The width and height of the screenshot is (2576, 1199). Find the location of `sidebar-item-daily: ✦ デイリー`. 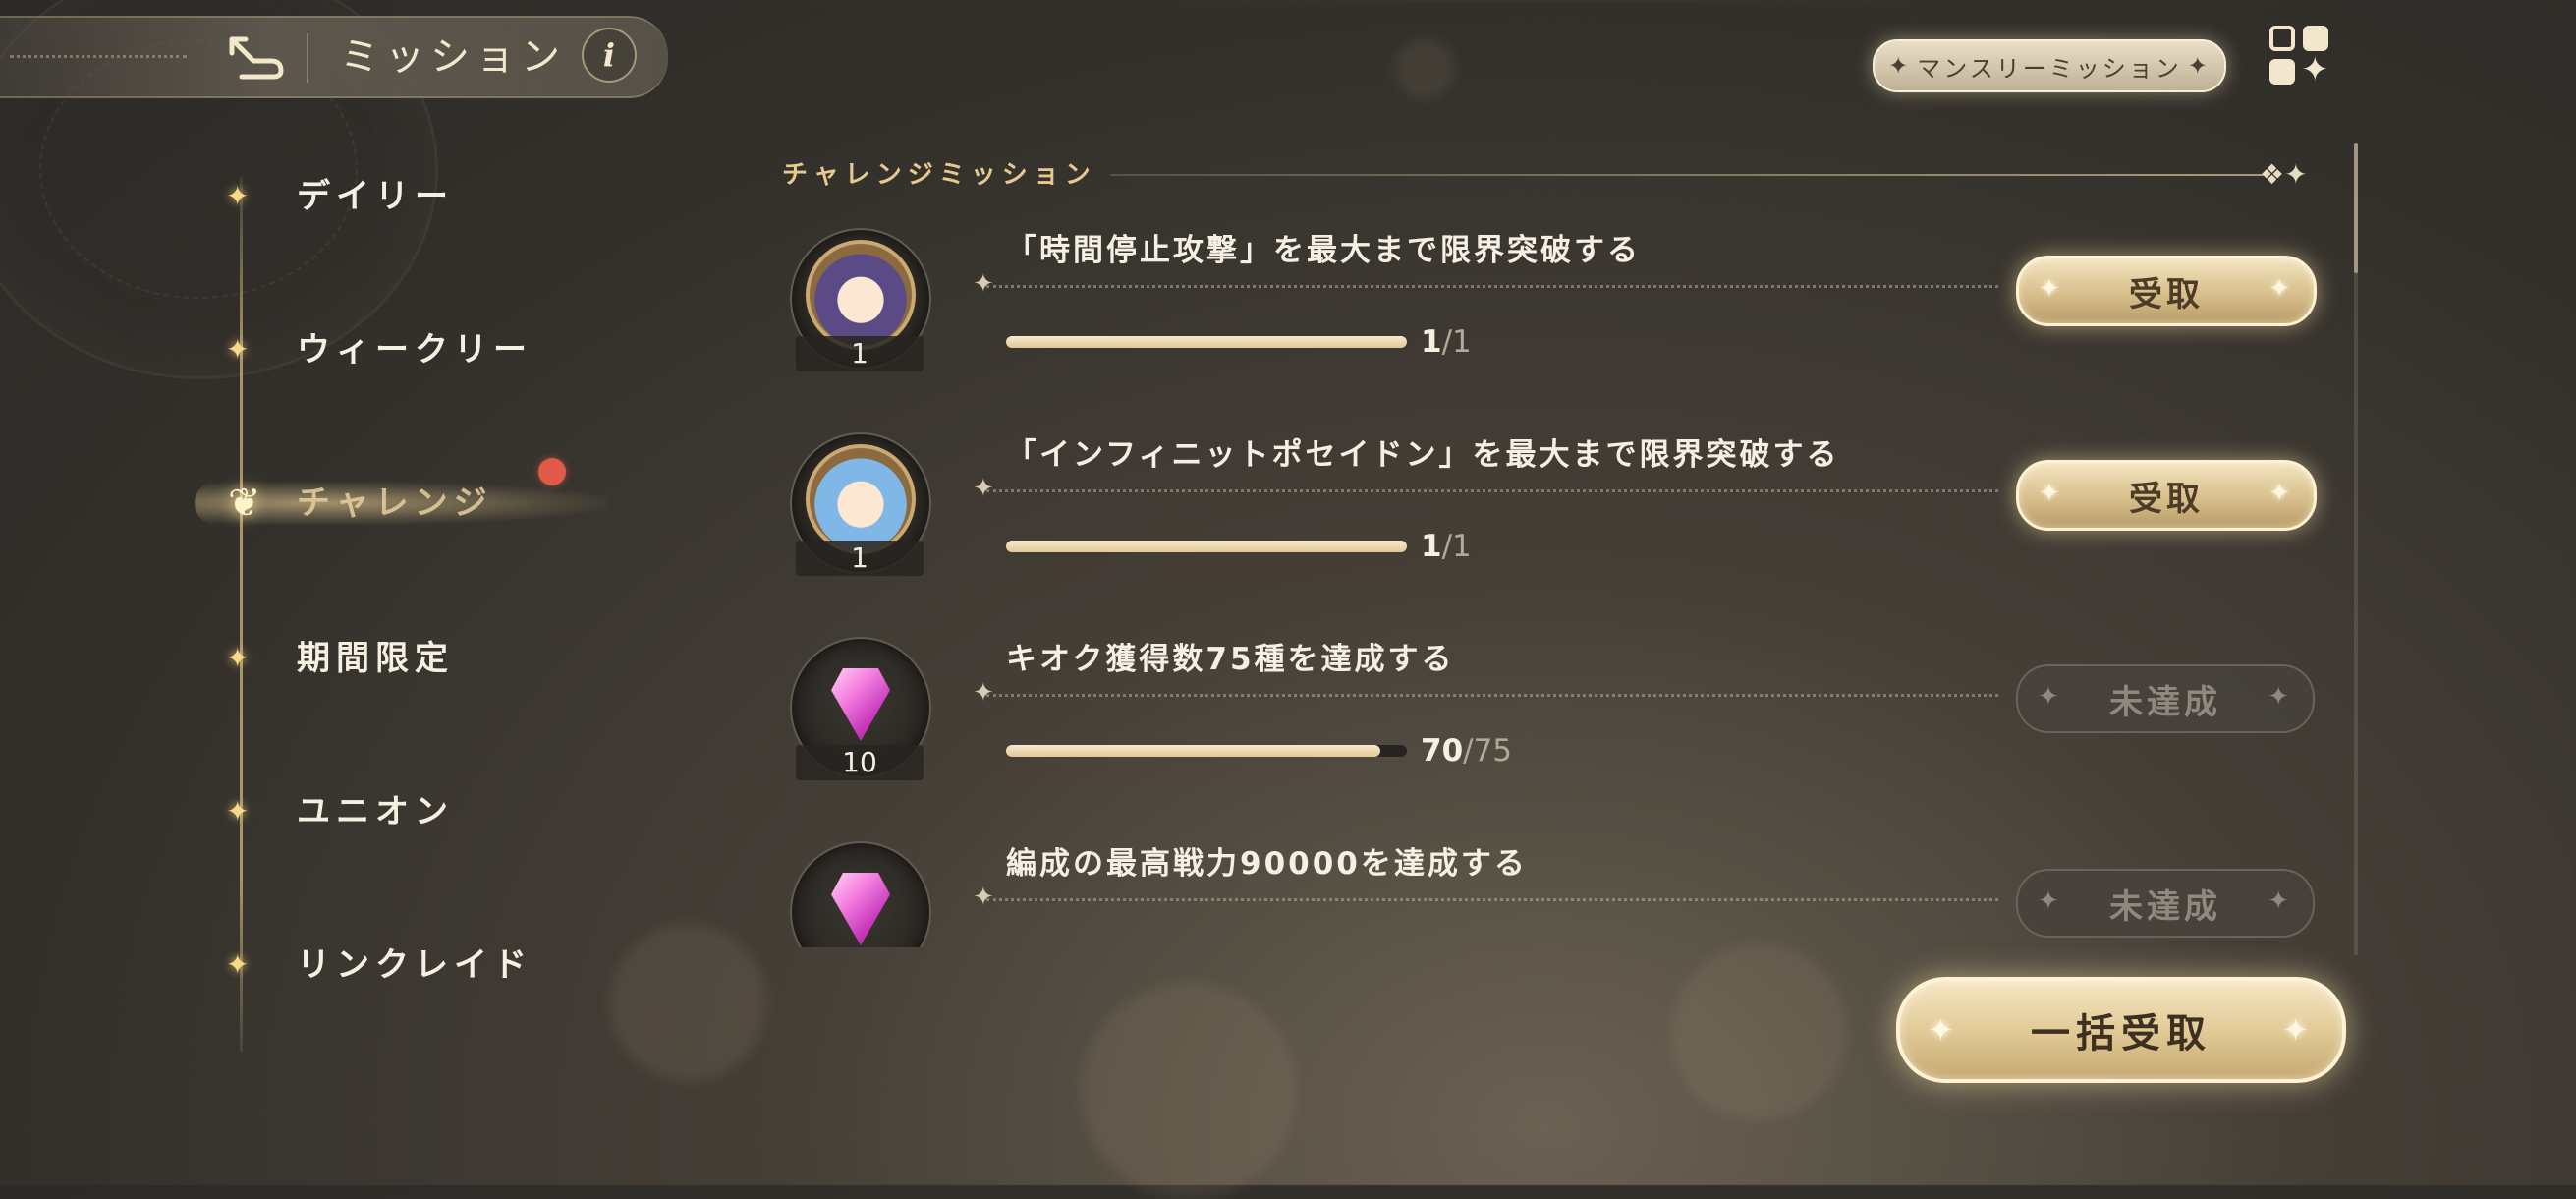

sidebar-item-daily: ✦ デイリー is located at coordinates (383, 196).